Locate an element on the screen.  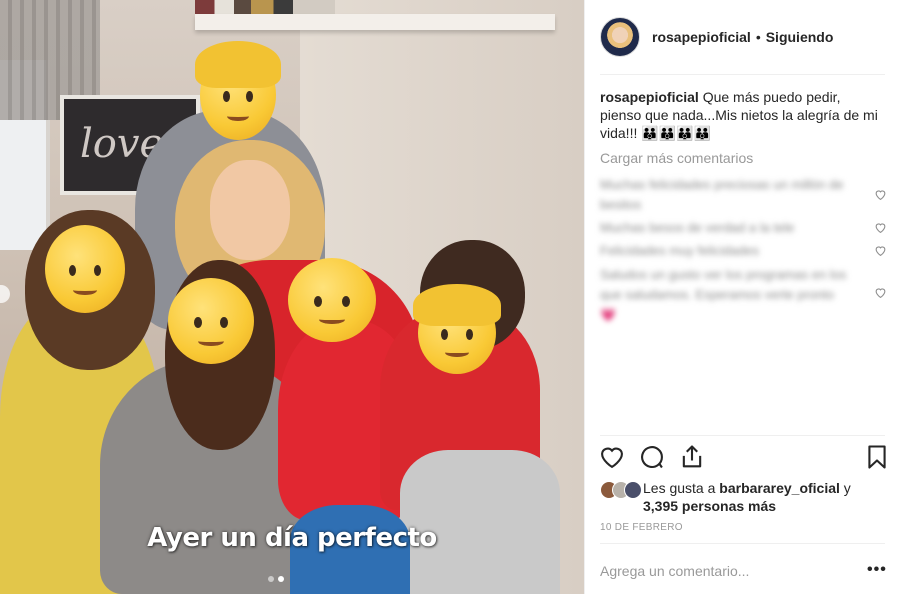
comment-divider is located at coordinates (742, 543).